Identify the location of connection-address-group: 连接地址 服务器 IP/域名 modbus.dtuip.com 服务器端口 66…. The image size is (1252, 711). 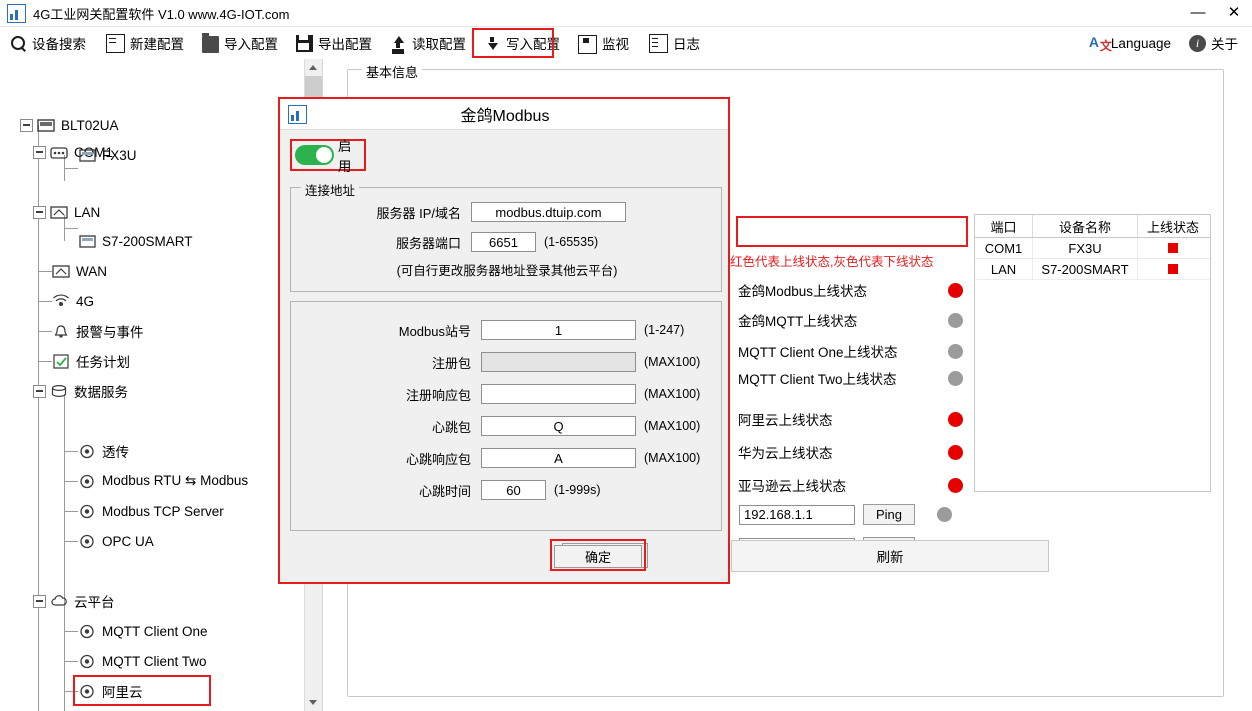
(506, 236).